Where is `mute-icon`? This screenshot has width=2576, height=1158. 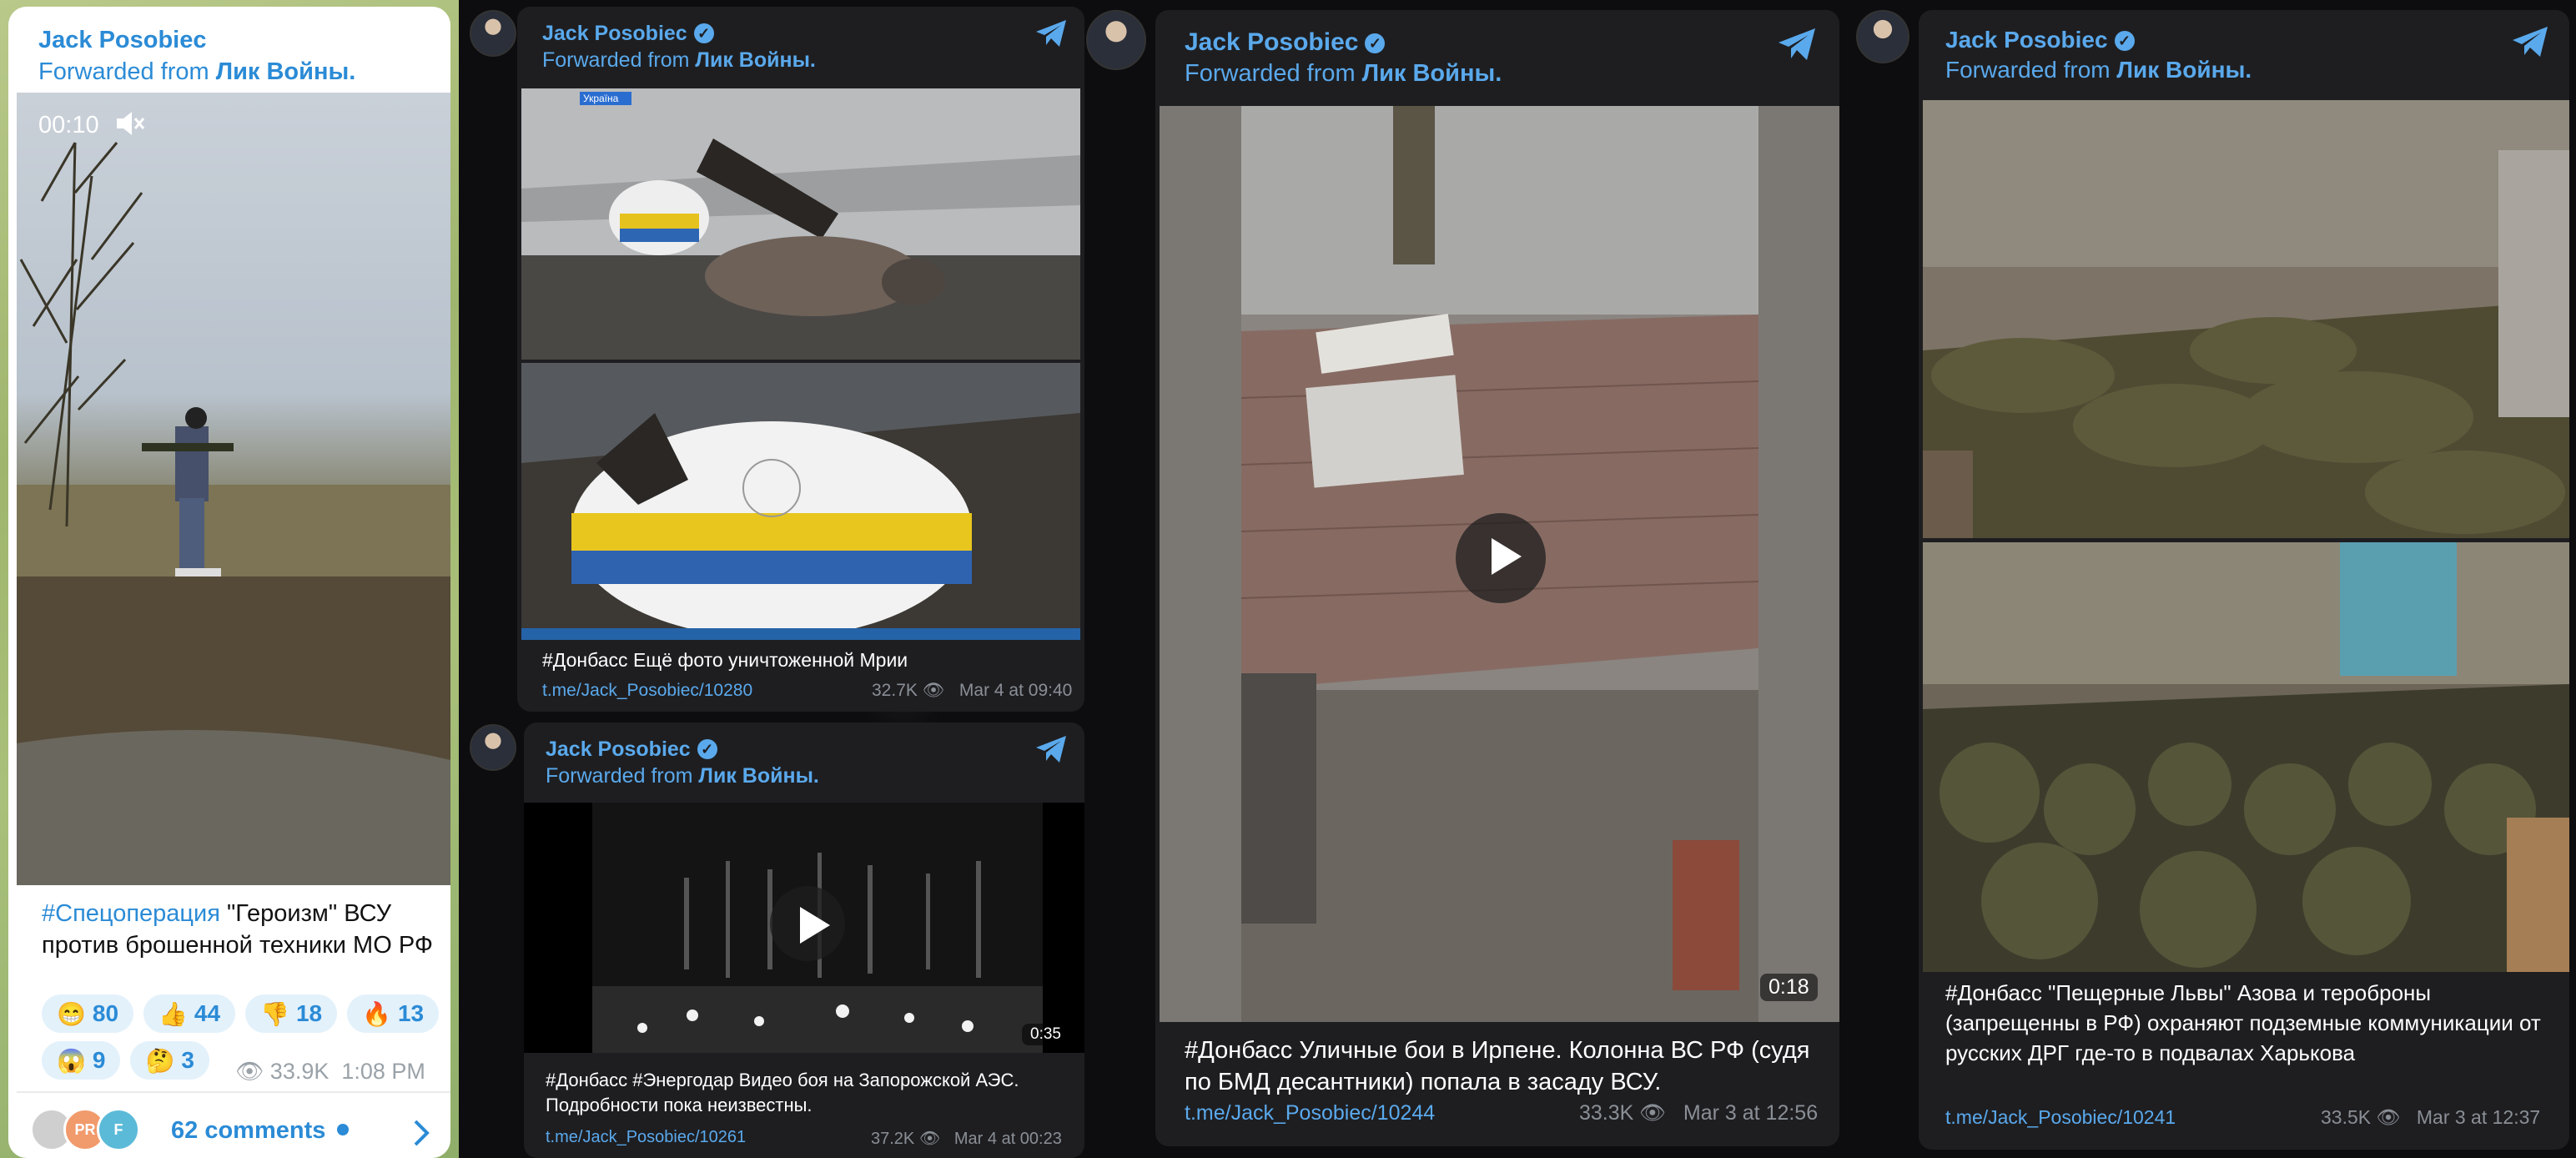 mute-icon is located at coordinates (130, 123).